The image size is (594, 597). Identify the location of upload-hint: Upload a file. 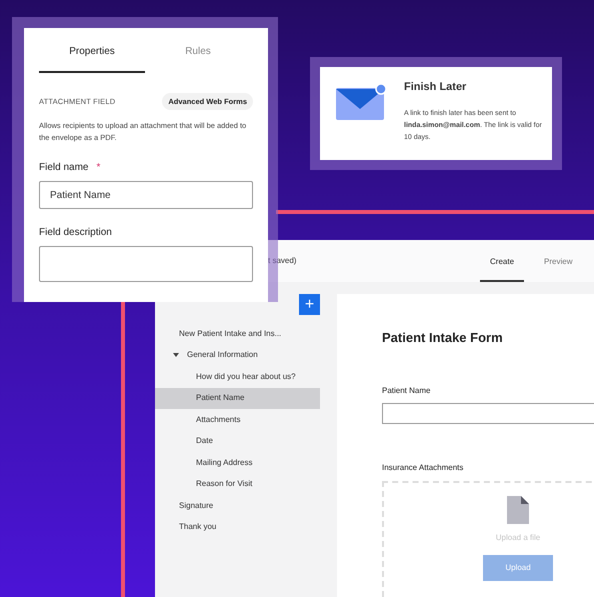
(518, 538).